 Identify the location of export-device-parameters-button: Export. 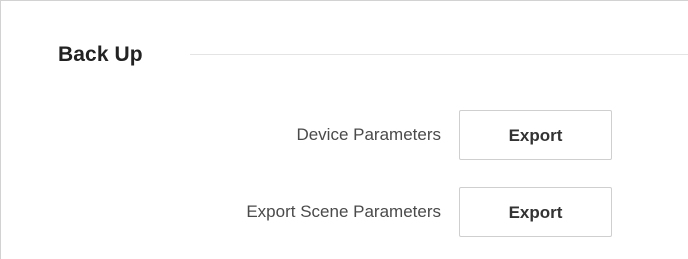
(535, 135).